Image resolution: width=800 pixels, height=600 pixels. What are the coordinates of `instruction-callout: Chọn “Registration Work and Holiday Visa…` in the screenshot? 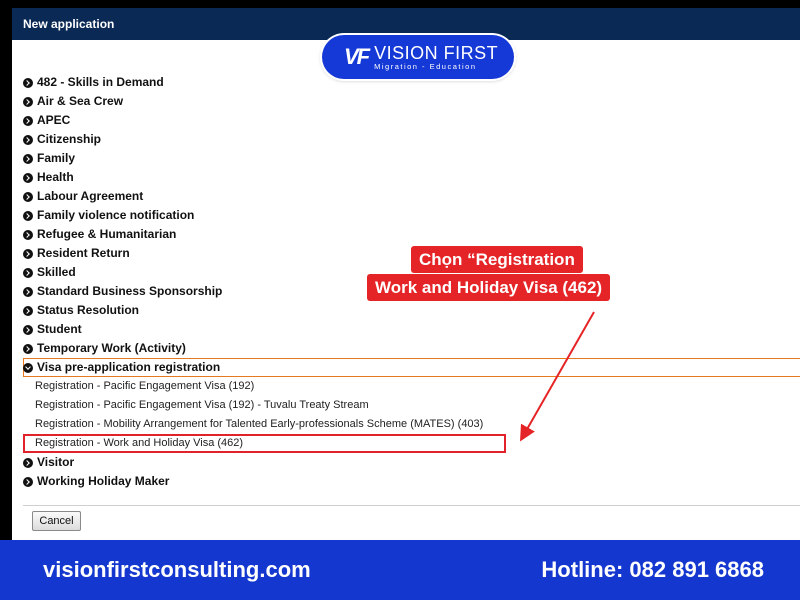 It's located at (509, 274).